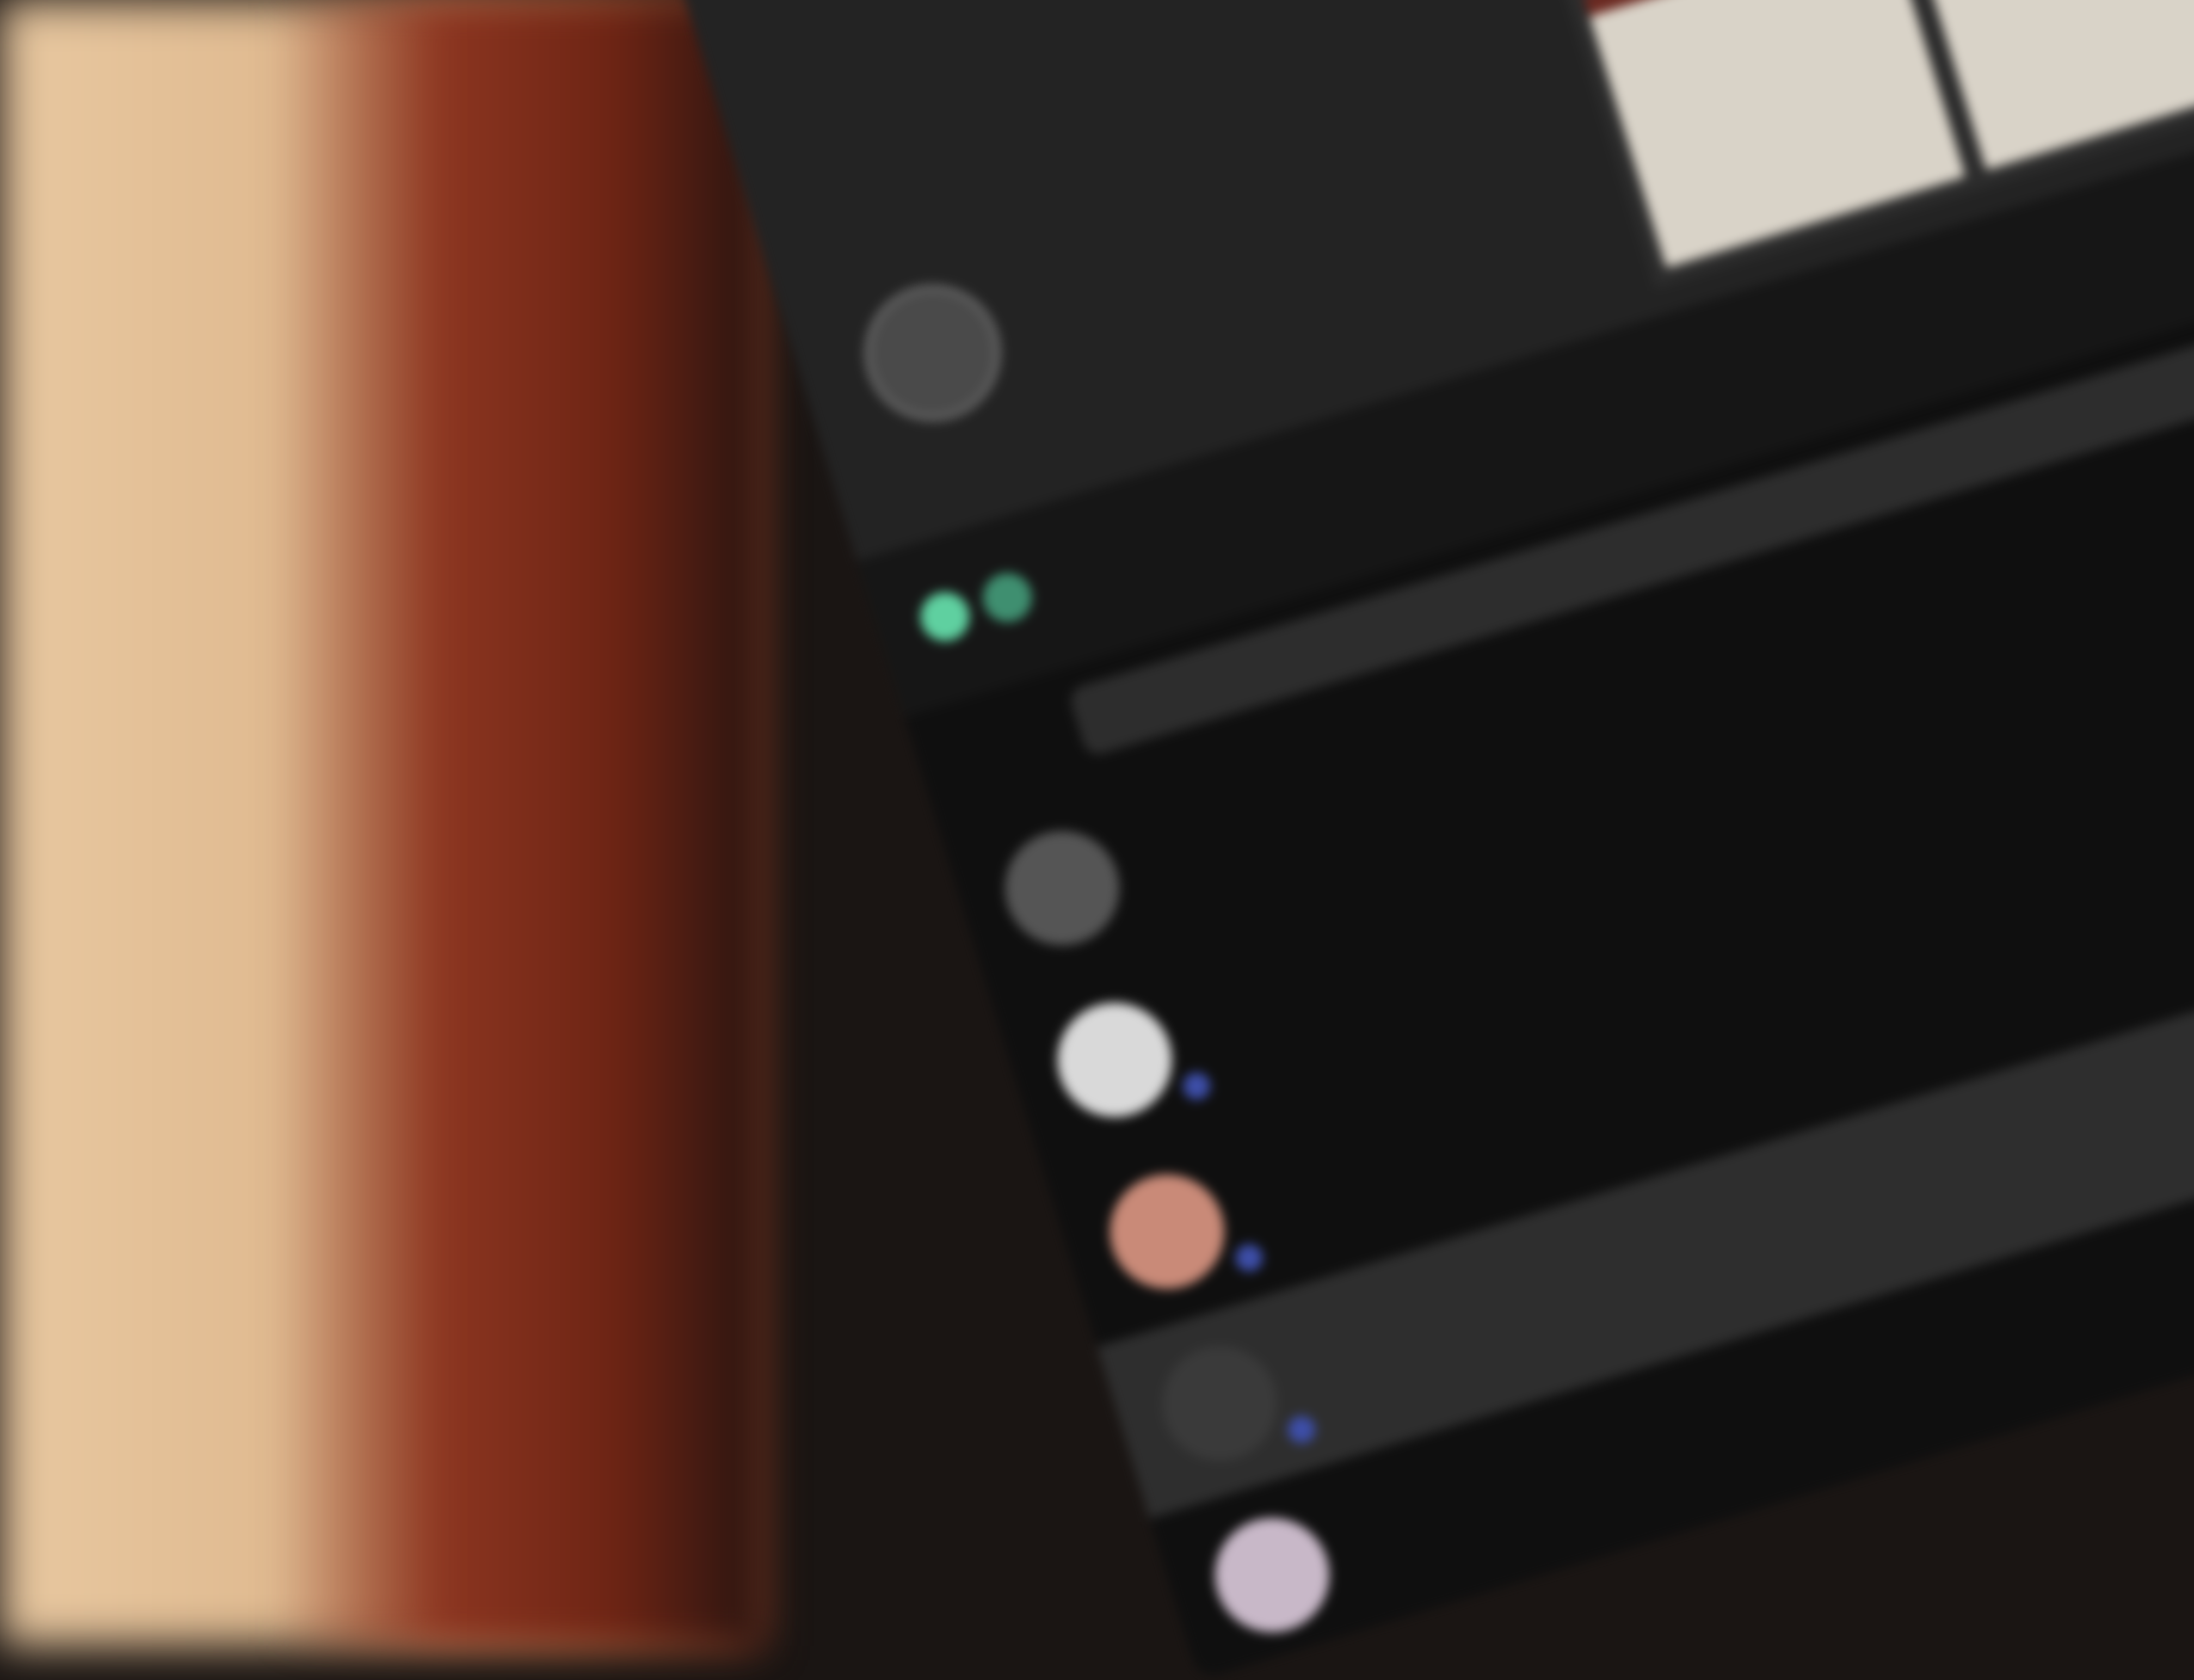 The image size is (2194, 1680). Describe the element at coordinates (1156, 276) in the screenshot. I see `story-label` at that location.